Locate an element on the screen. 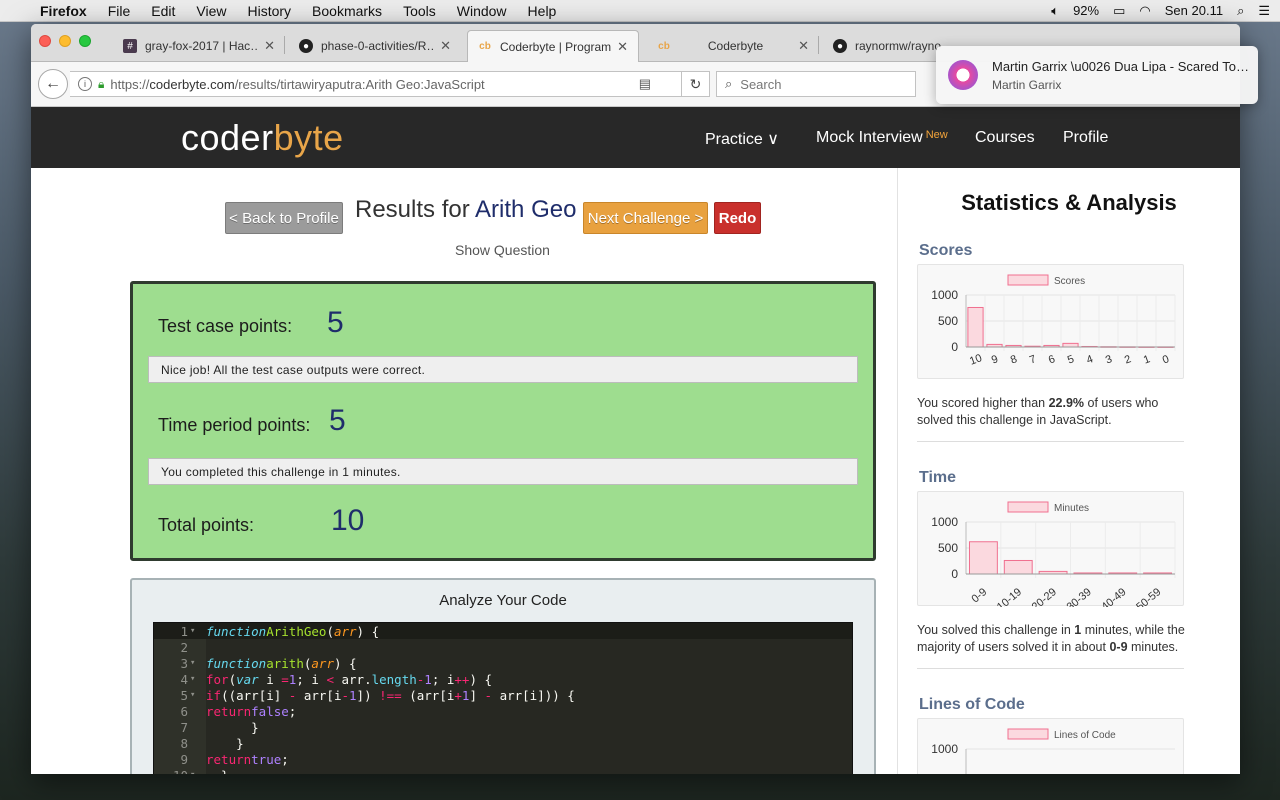 The height and width of the screenshot is (800, 1280). wifi-icon: ◠ is located at coordinates (1144, 11).